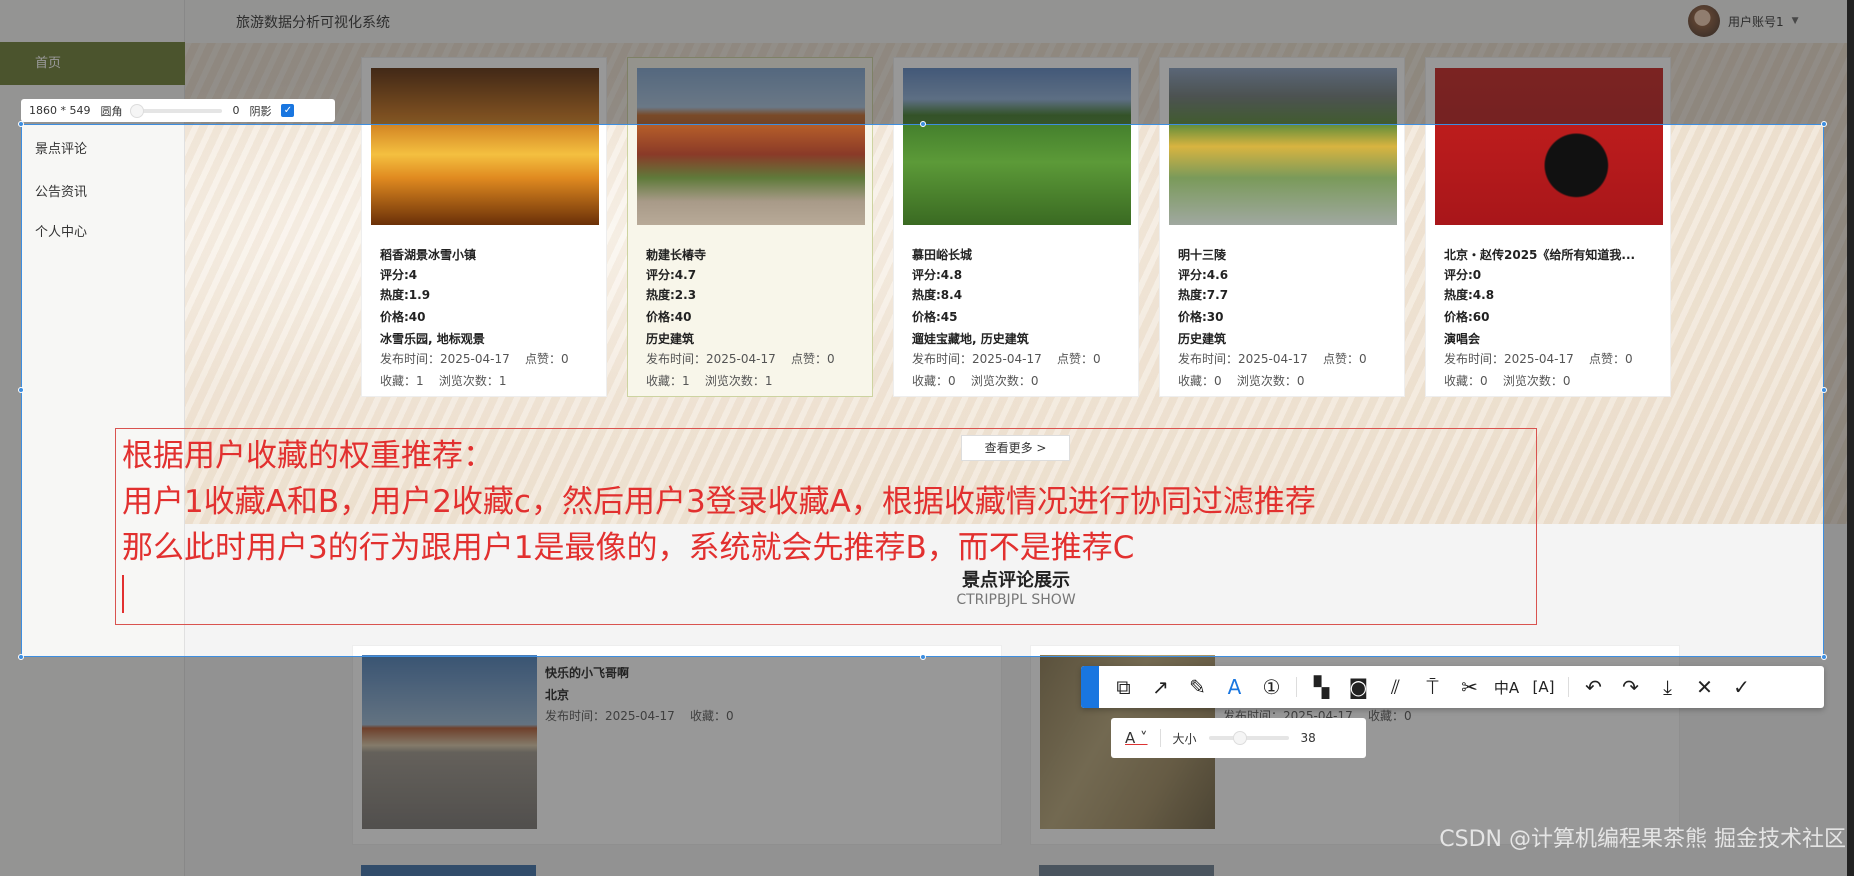 This screenshot has height=876, width=1854. Describe the element at coordinates (1271, 687) in the screenshot. I see `number-icon: ①` at that location.